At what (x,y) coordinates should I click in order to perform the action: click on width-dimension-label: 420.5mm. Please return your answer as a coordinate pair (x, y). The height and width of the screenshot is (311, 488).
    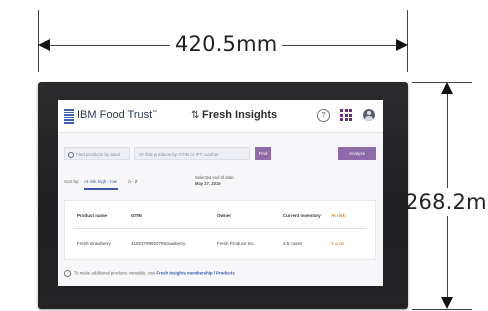
    Looking at the image, I should click on (226, 44).